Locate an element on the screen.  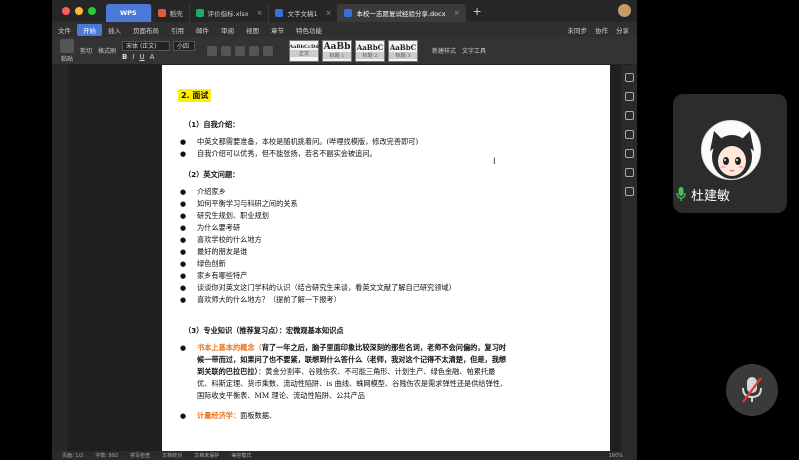
list-item: 喜欢师大的什么地方？（提前了解一下报考） is located at coordinates (344, 300).